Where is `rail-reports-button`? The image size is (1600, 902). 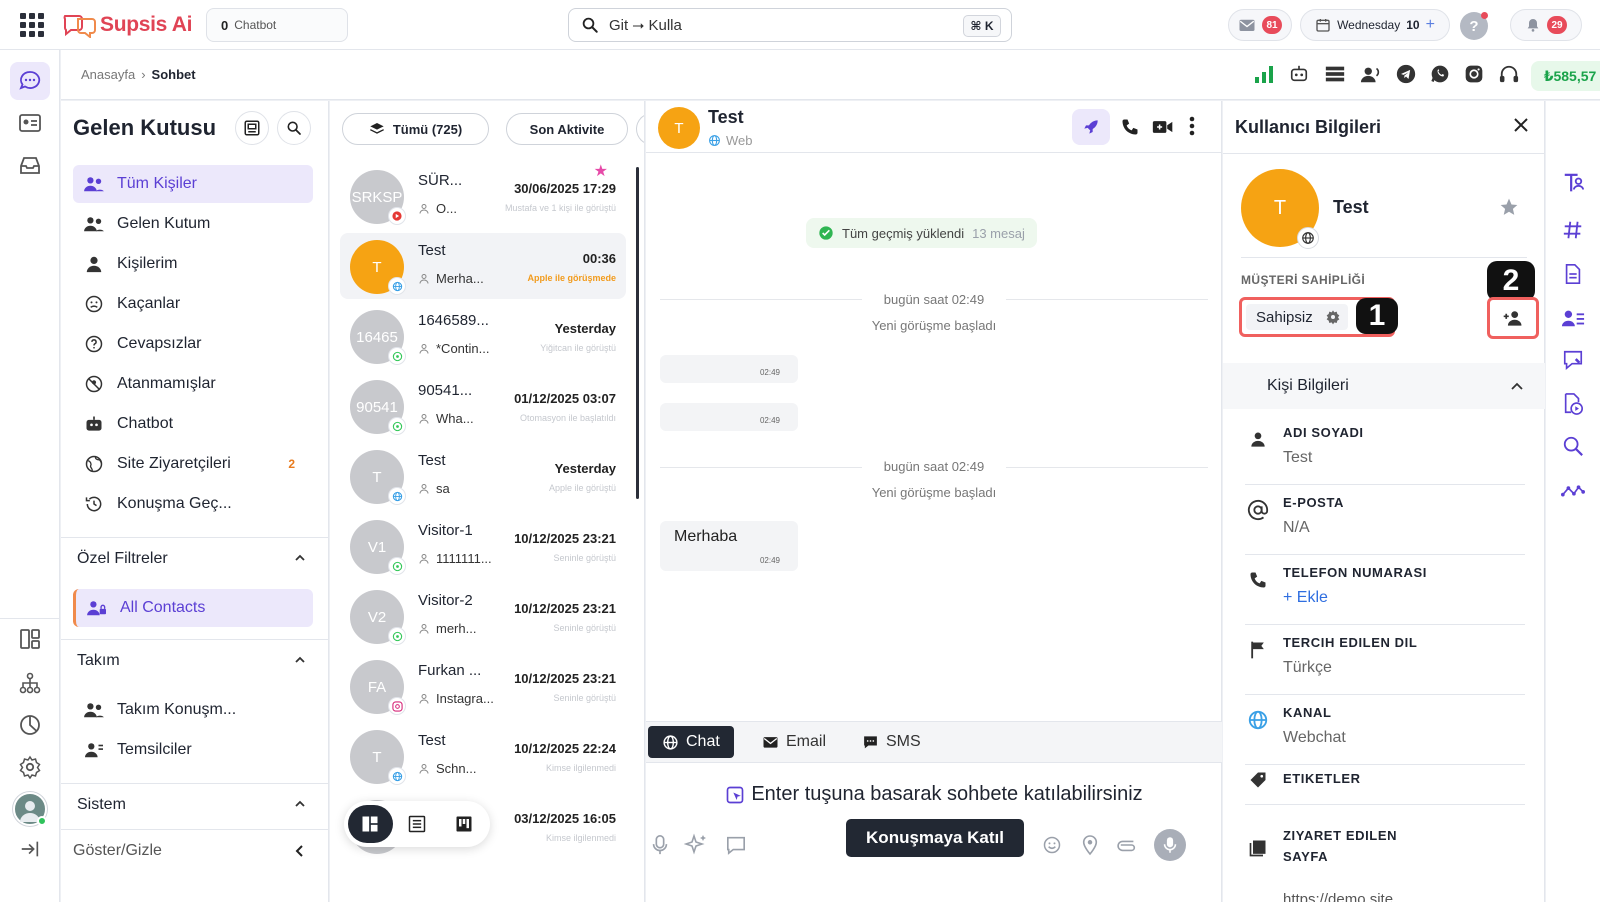 rail-reports-button is located at coordinates (30, 725).